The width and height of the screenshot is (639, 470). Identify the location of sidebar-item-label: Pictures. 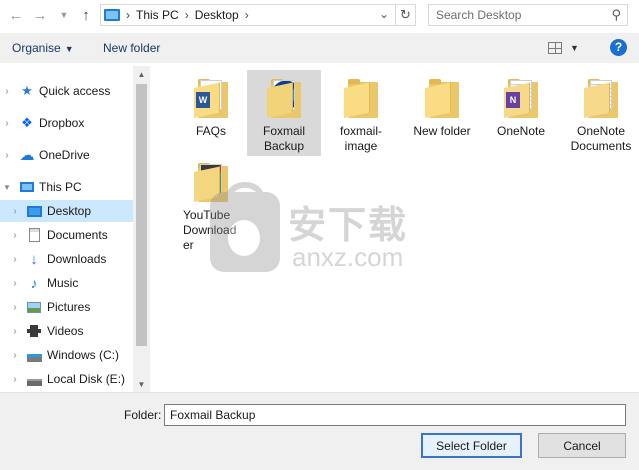
(69, 307).